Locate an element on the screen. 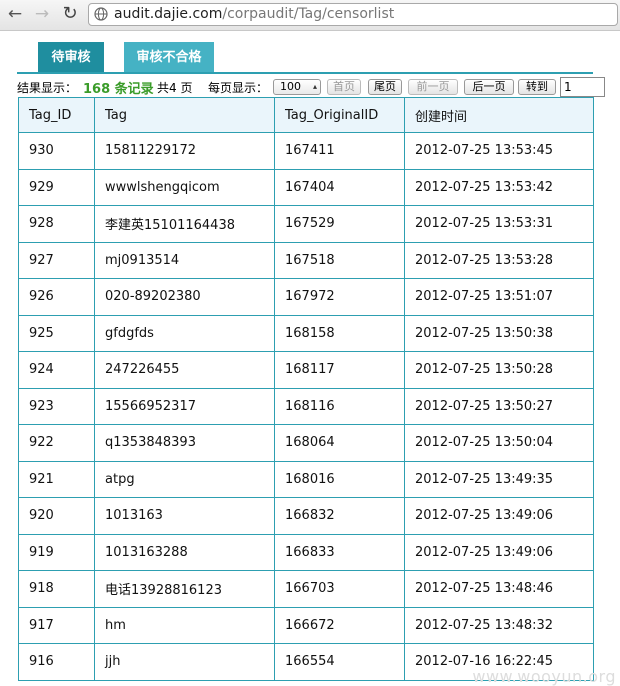 This screenshot has height=686, width=620. table-row: 930 15811229172 167411 2012-07-25 13:53:45 is located at coordinates (306, 151).